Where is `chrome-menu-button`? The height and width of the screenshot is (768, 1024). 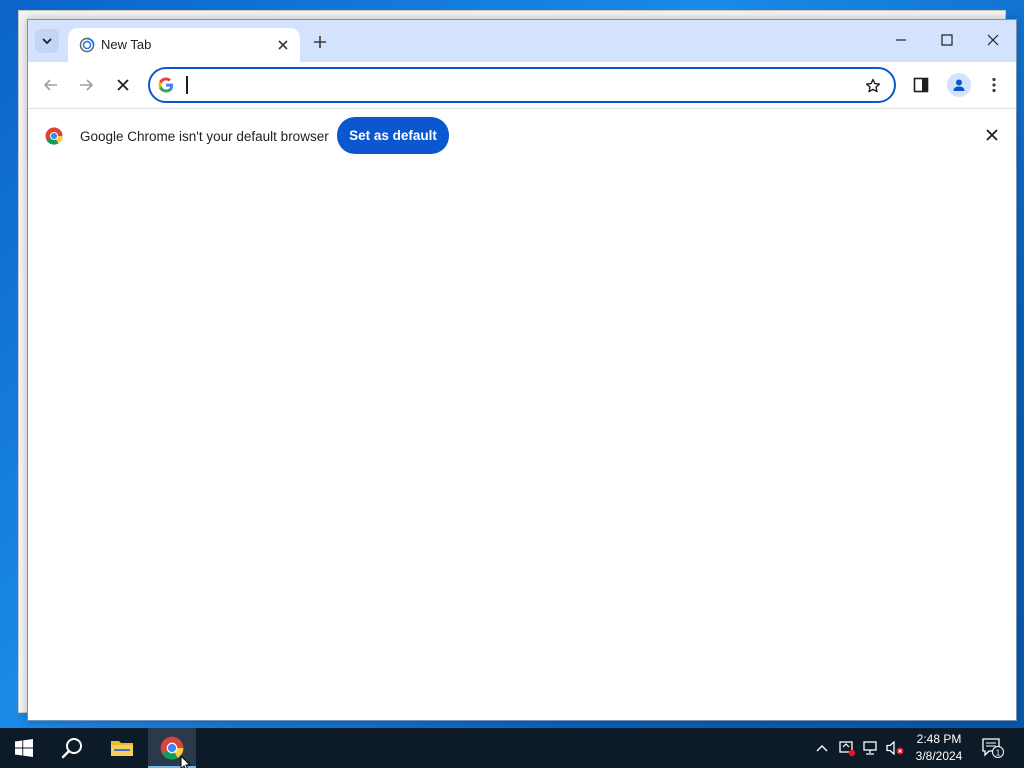 chrome-menu-button is located at coordinates (994, 85).